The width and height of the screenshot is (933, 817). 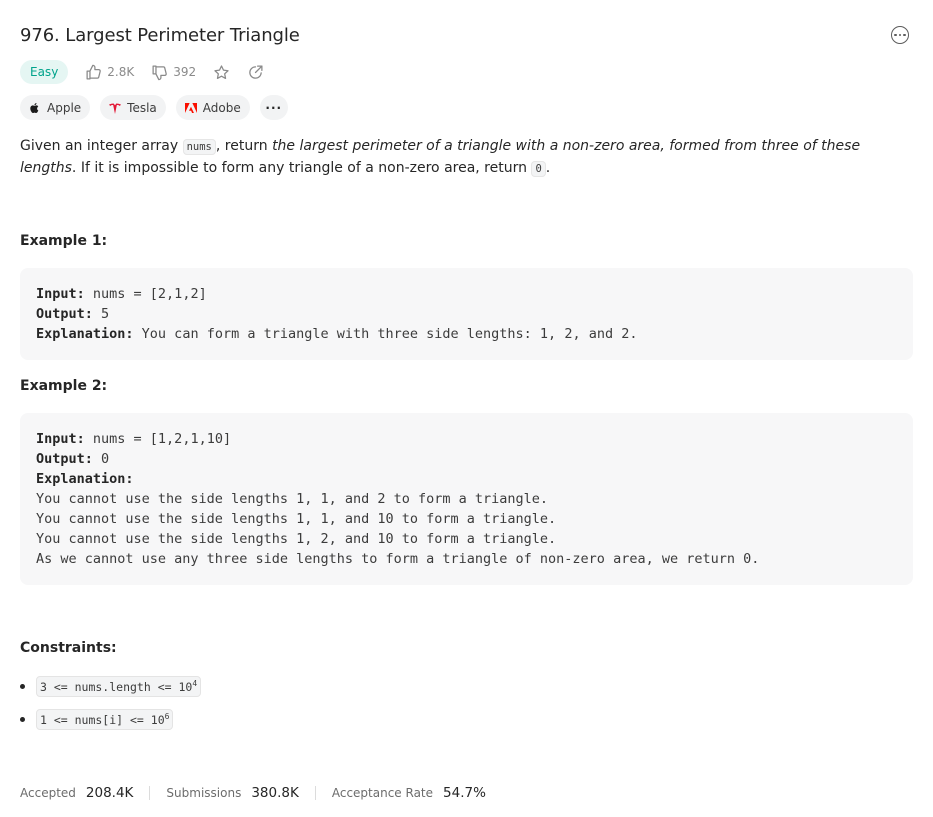 I want to click on acceptance-rate-label: Acceptance Rate, so click(x=382, y=793).